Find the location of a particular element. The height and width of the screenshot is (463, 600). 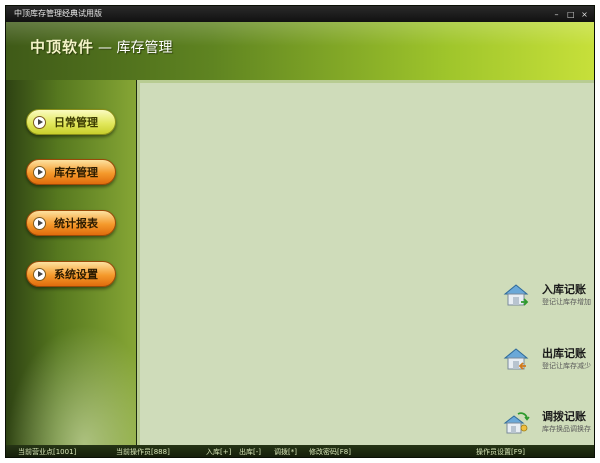

quick-action-inbound: 入库记账 登记让库存增加 is located at coordinates (548, 301).